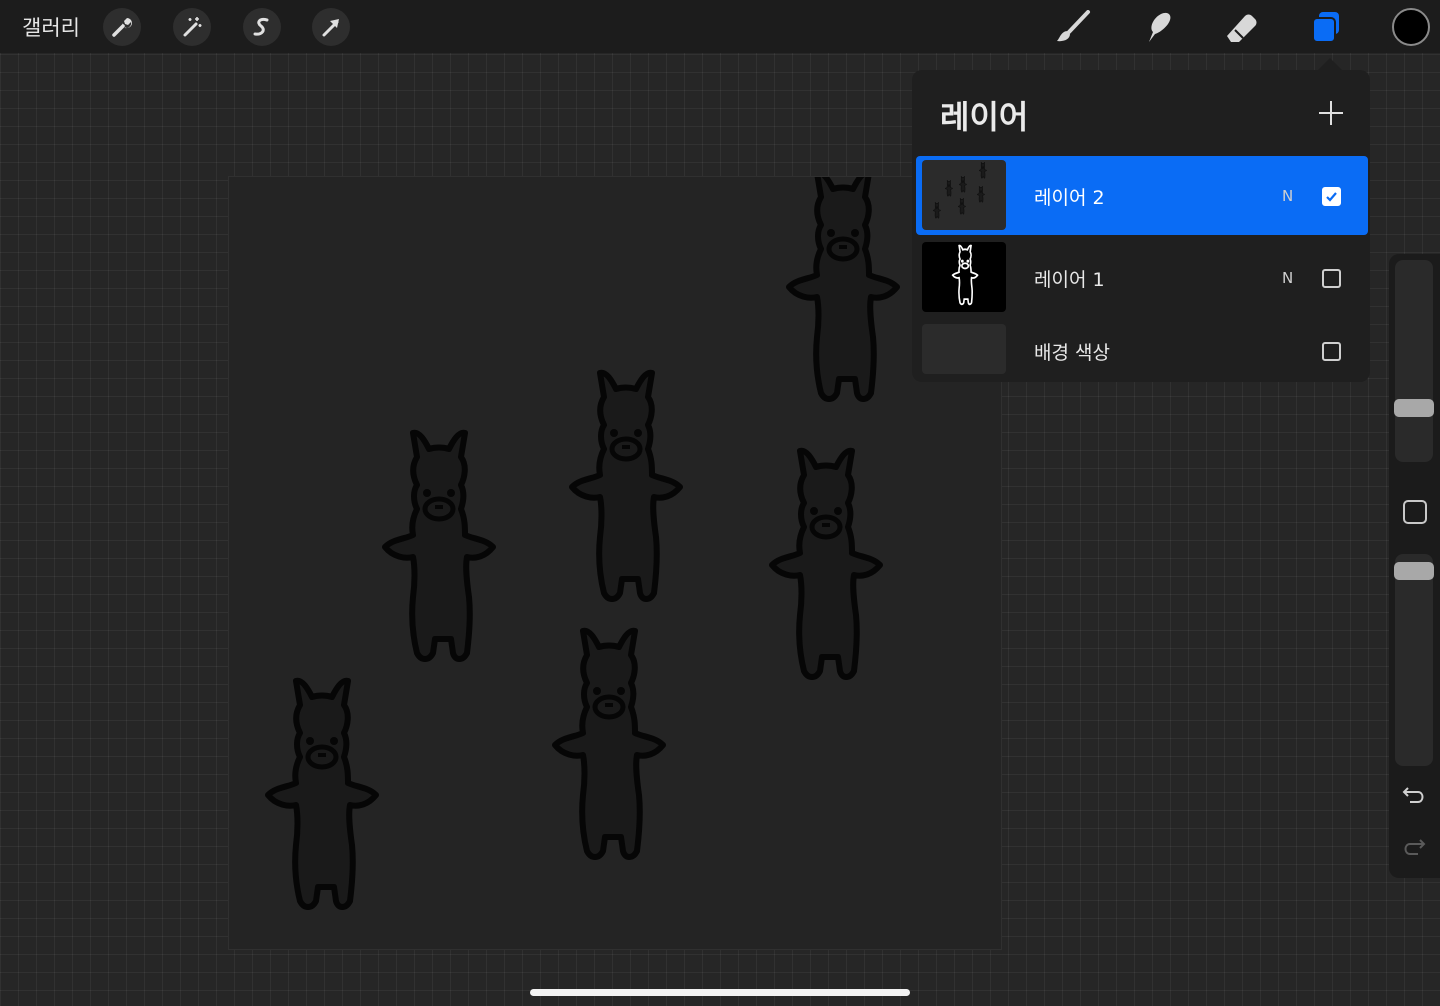 The width and height of the screenshot is (1440, 1006). Describe the element at coordinates (1142, 277) in the screenshot. I see `layer-row: 레이어 1 N` at that location.